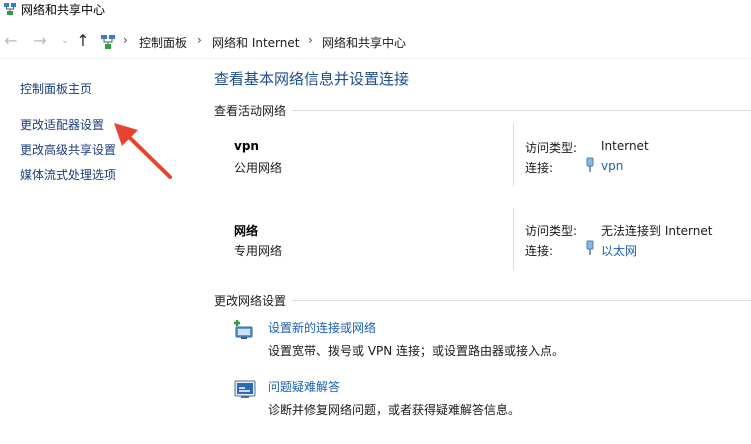 Image resolution: width=751 pixels, height=444 pixels. Describe the element at coordinates (83, 41) in the screenshot. I see `up-arrow-icon: ↑` at that location.